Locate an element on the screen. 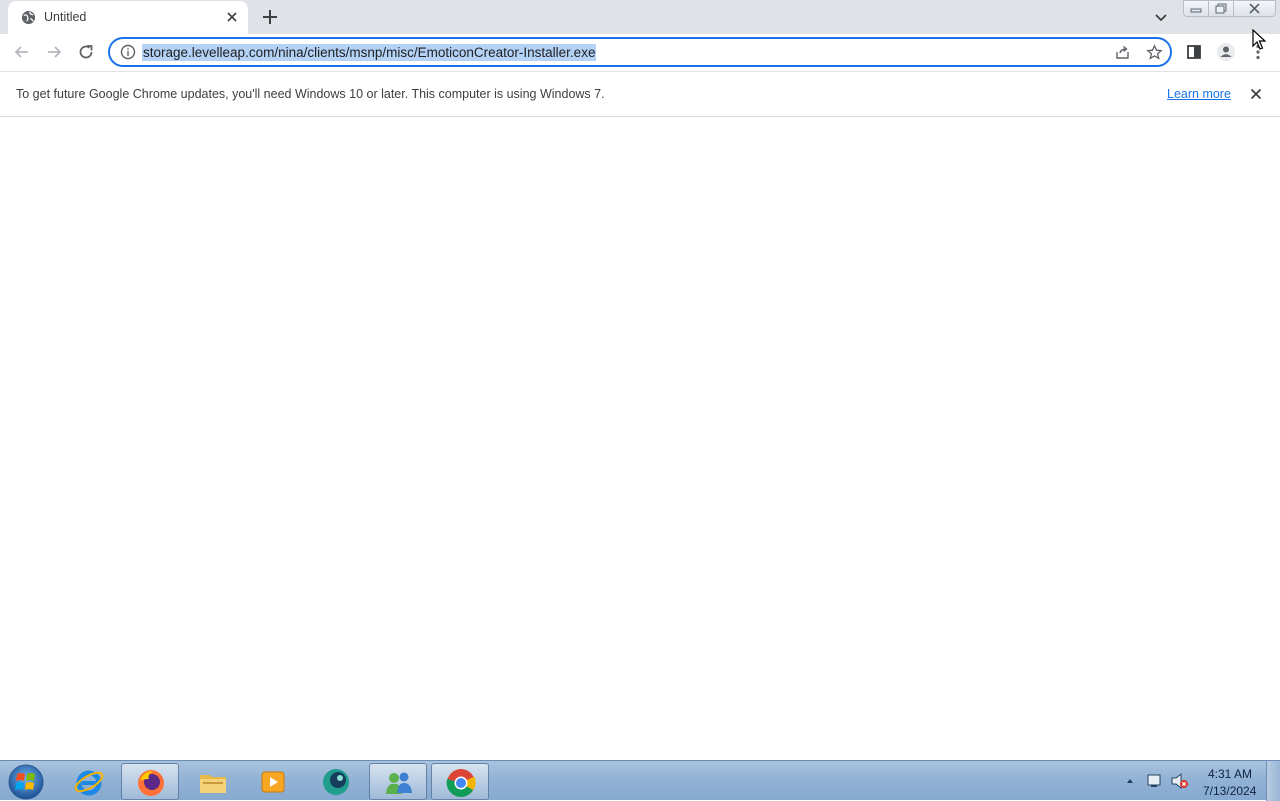  taskbar-chrome is located at coordinates (460, 781).